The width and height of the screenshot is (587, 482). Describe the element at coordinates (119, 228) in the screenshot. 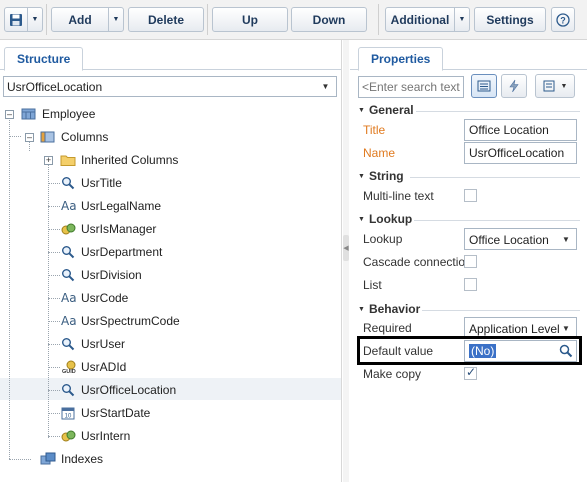

I see `tree-node-label: UsrIsManager` at that location.